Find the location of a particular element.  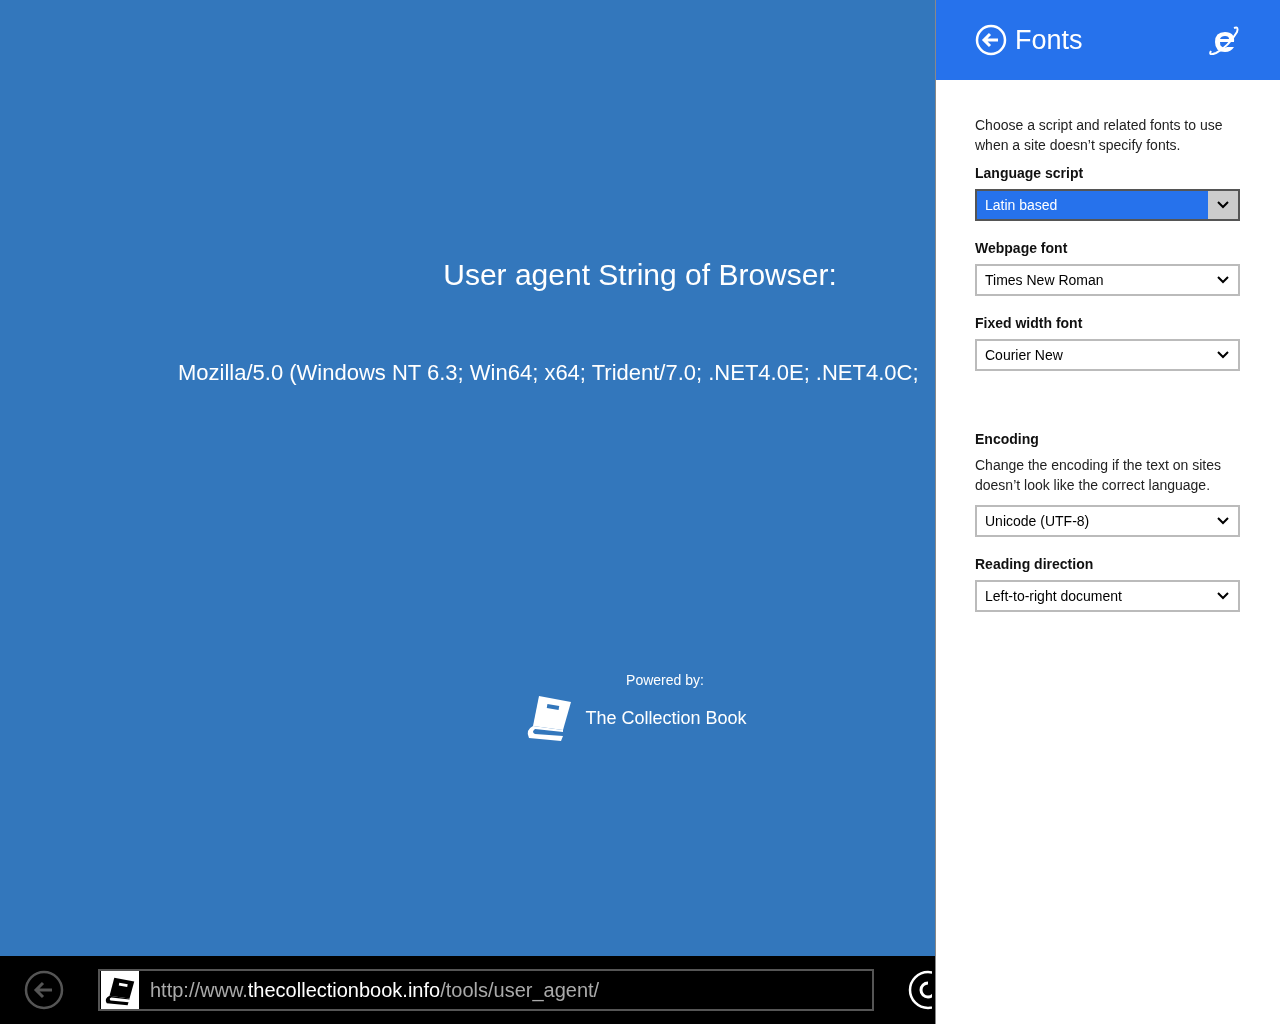

page-title: User agent String of Browser: is located at coordinates (640, 275).